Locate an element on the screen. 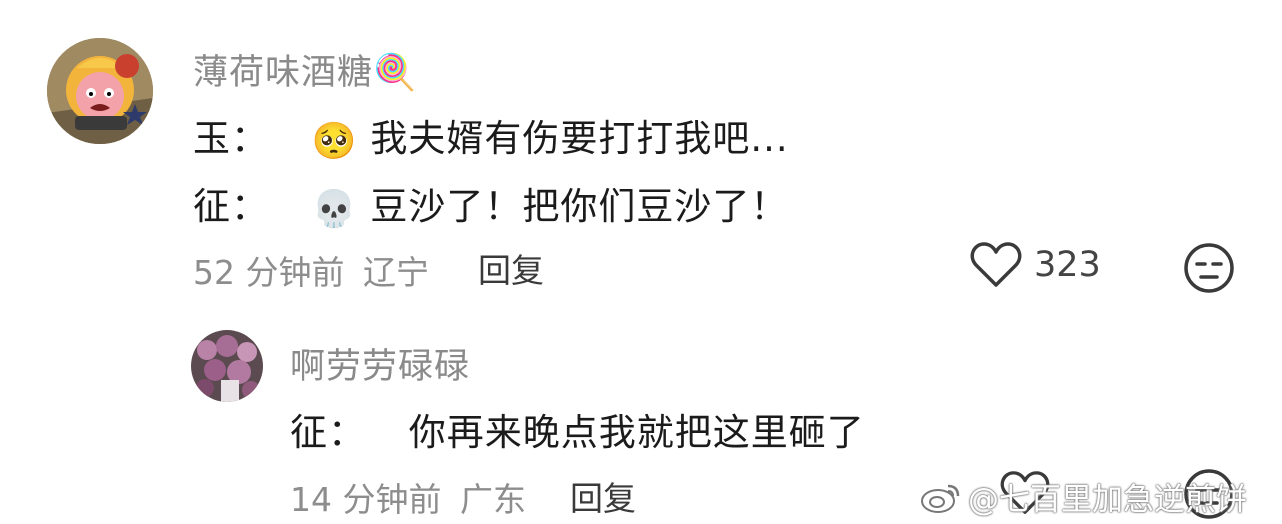 The height and width of the screenshot is (524, 1282). location: 广东 is located at coordinates (492, 499).